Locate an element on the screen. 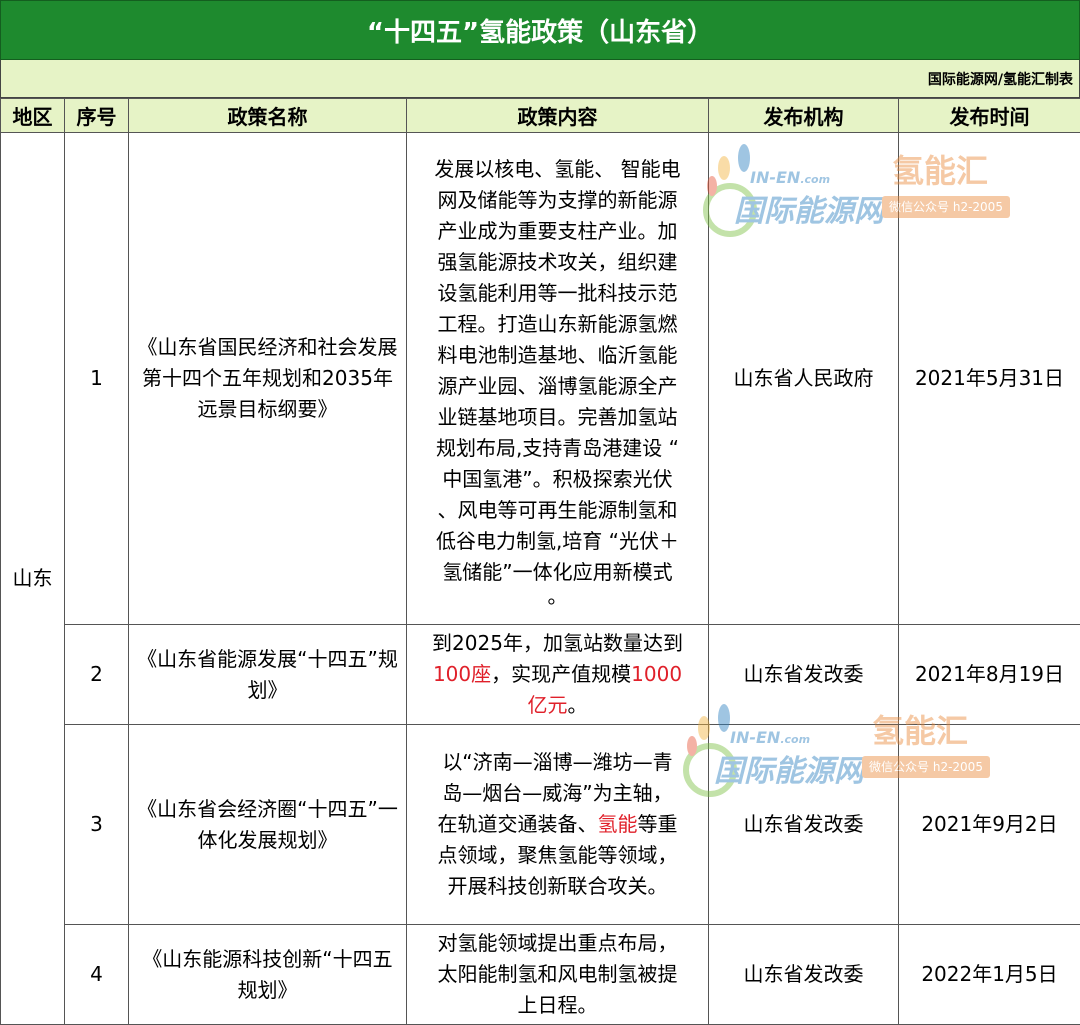 The image size is (1080, 1025). source-text: 国际能源网/氢能汇制表 is located at coordinates (1000, 79).